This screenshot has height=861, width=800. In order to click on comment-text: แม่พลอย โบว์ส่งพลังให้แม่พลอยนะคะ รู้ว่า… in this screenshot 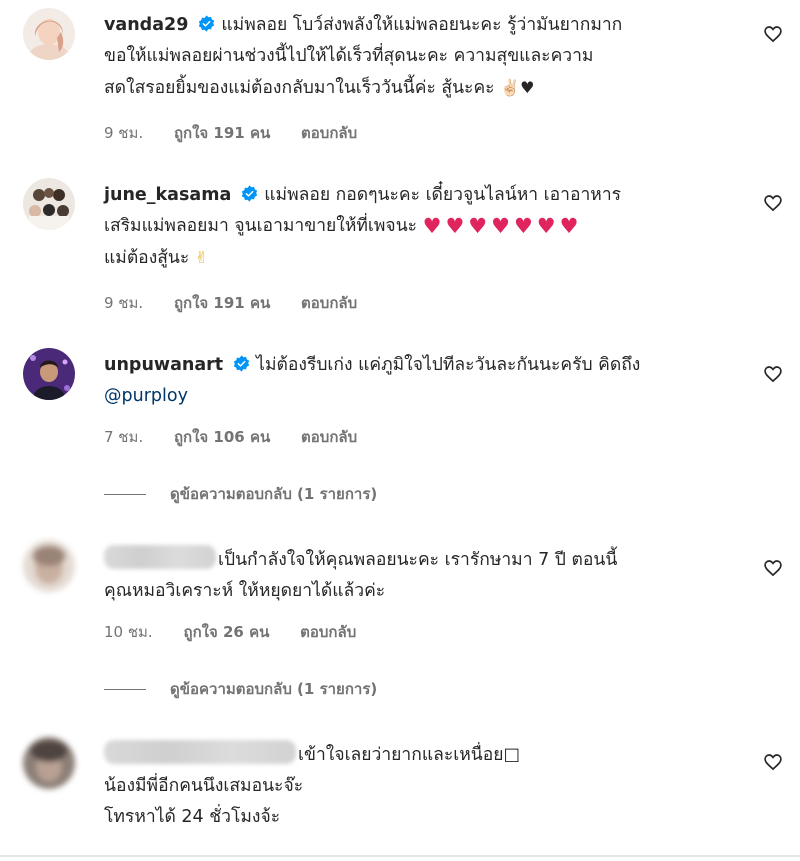, I will do `click(422, 25)`.